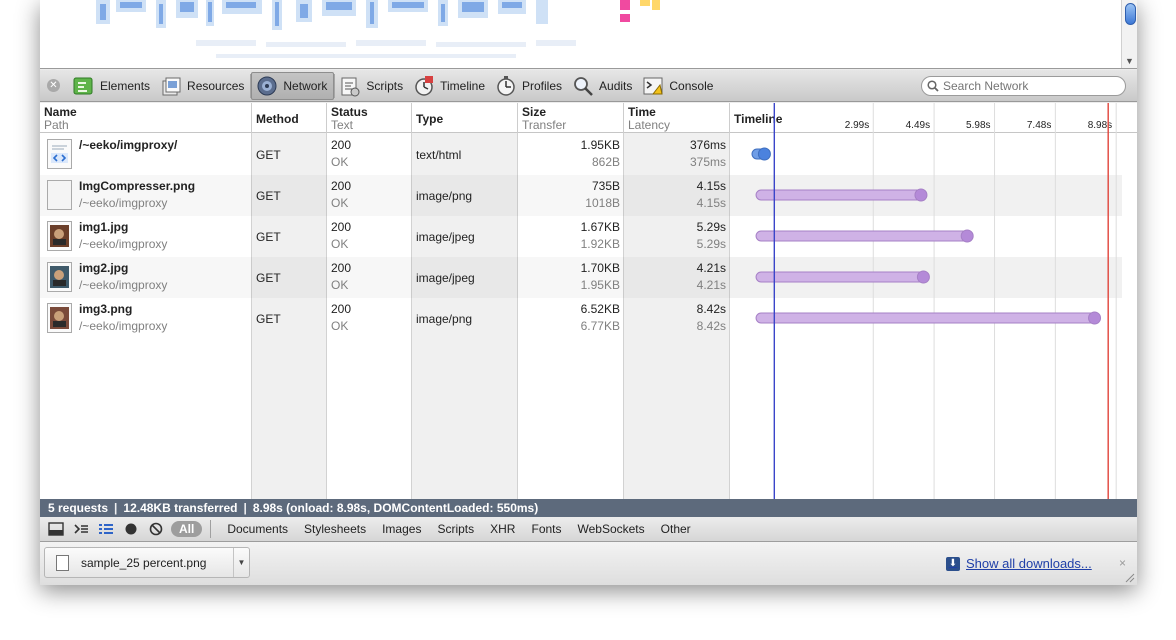 Image resolution: width=1176 pixels, height=640 pixels. Describe the element at coordinates (104, 227) in the screenshot. I see `request-name: img1.jpg` at that location.